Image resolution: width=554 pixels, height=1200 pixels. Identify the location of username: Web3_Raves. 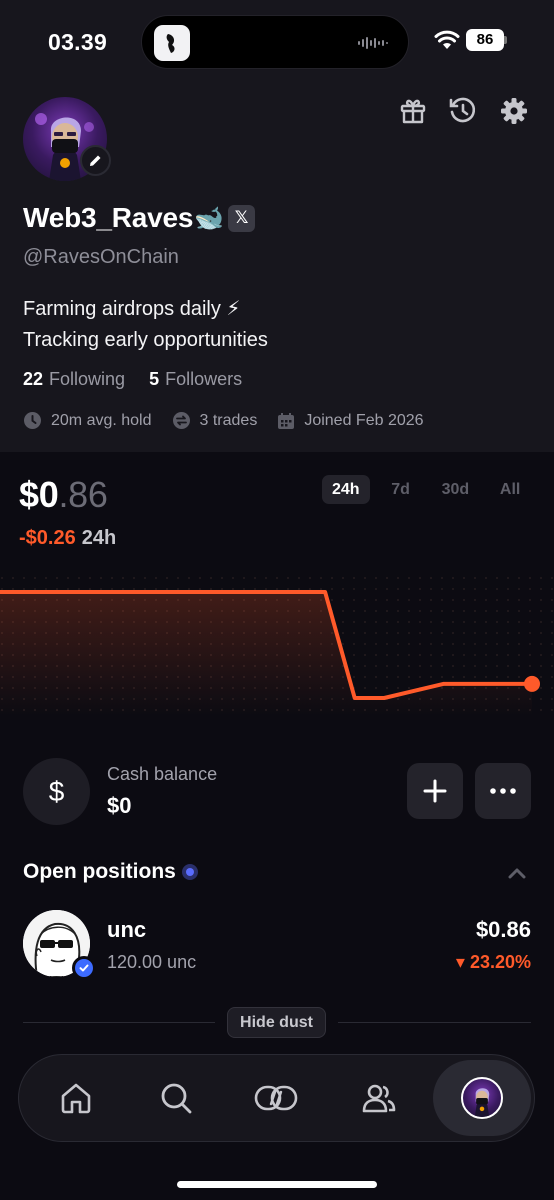
(108, 217).